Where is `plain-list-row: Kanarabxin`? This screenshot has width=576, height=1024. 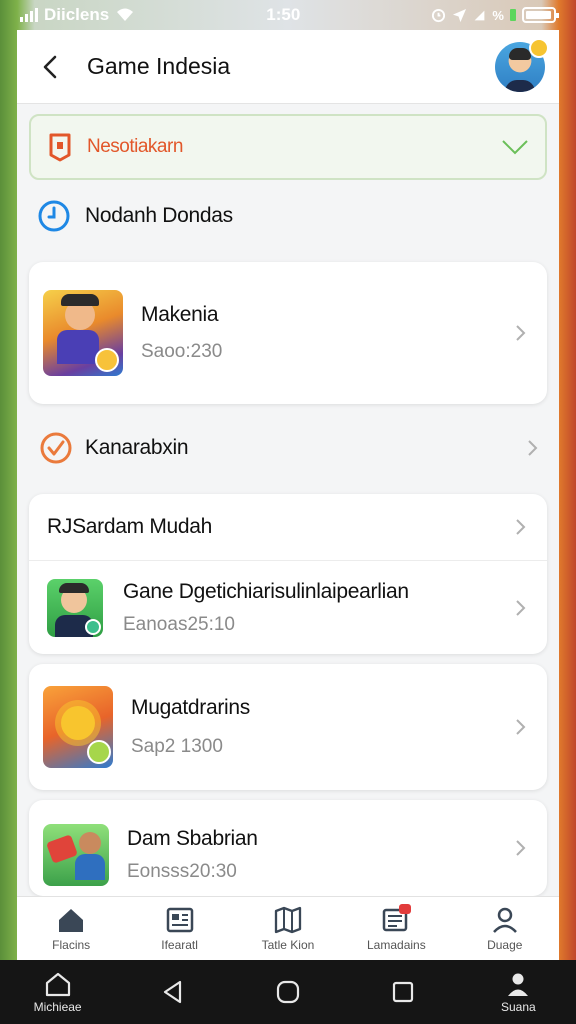
plain-list-row: Kanarabxin is located at coordinates (288, 448).